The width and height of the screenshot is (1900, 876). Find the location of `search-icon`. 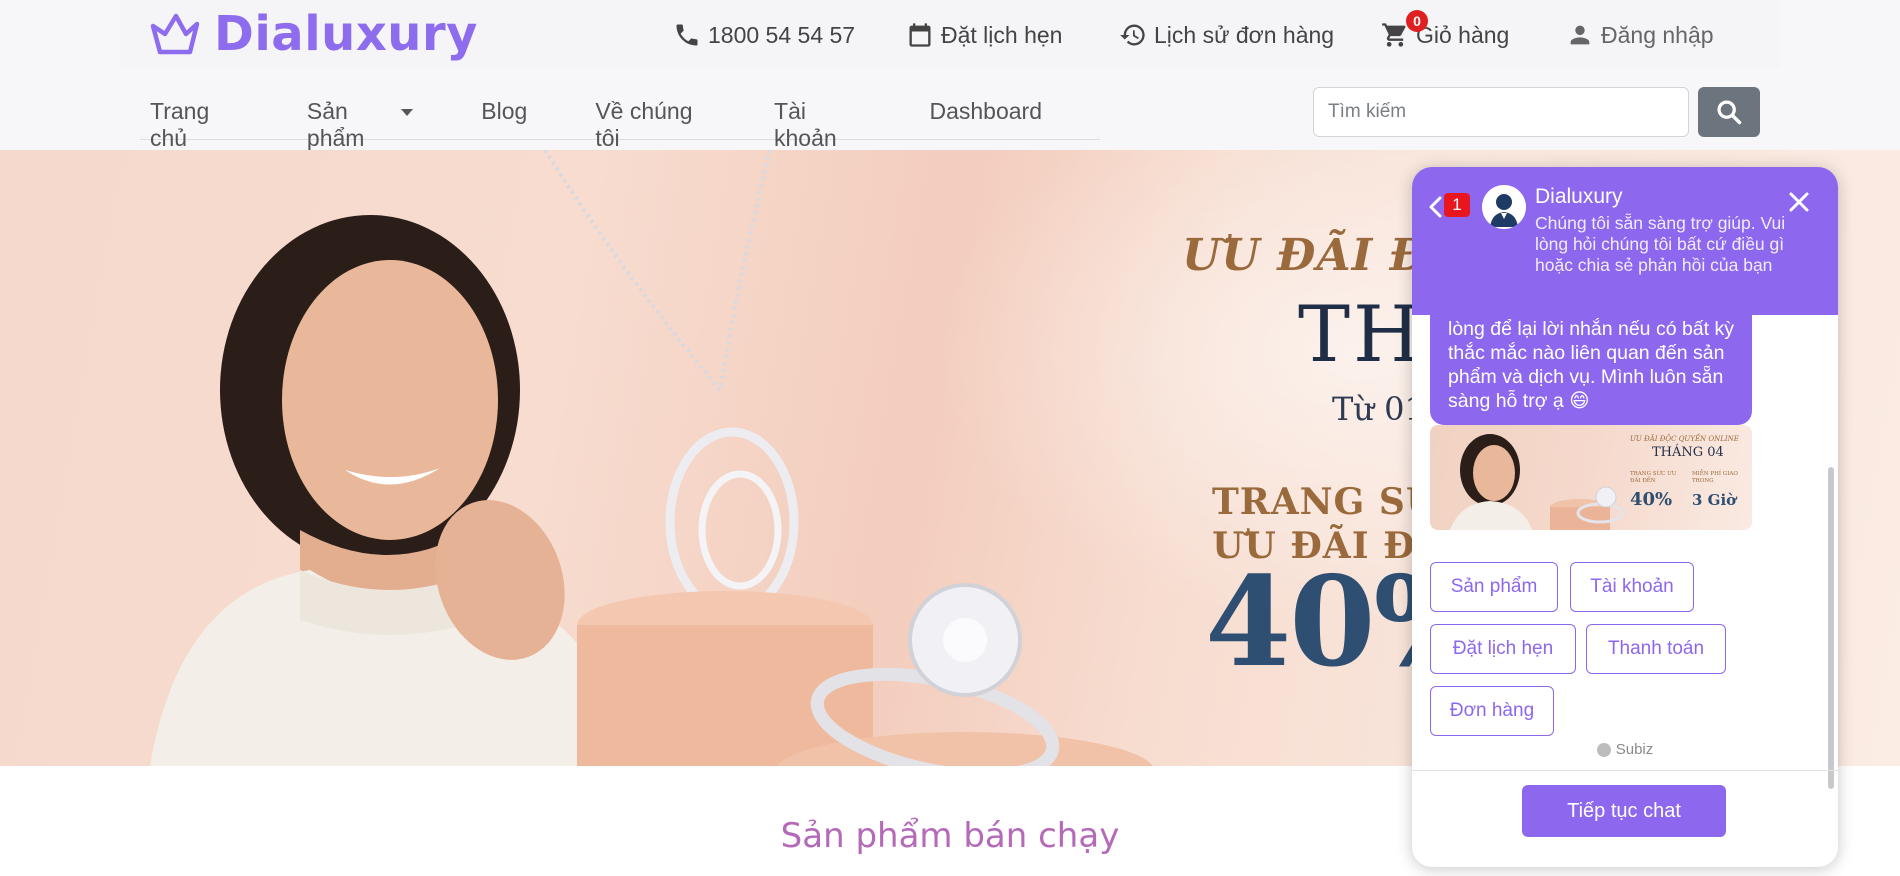

search-icon is located at coordinates (1729, 112).